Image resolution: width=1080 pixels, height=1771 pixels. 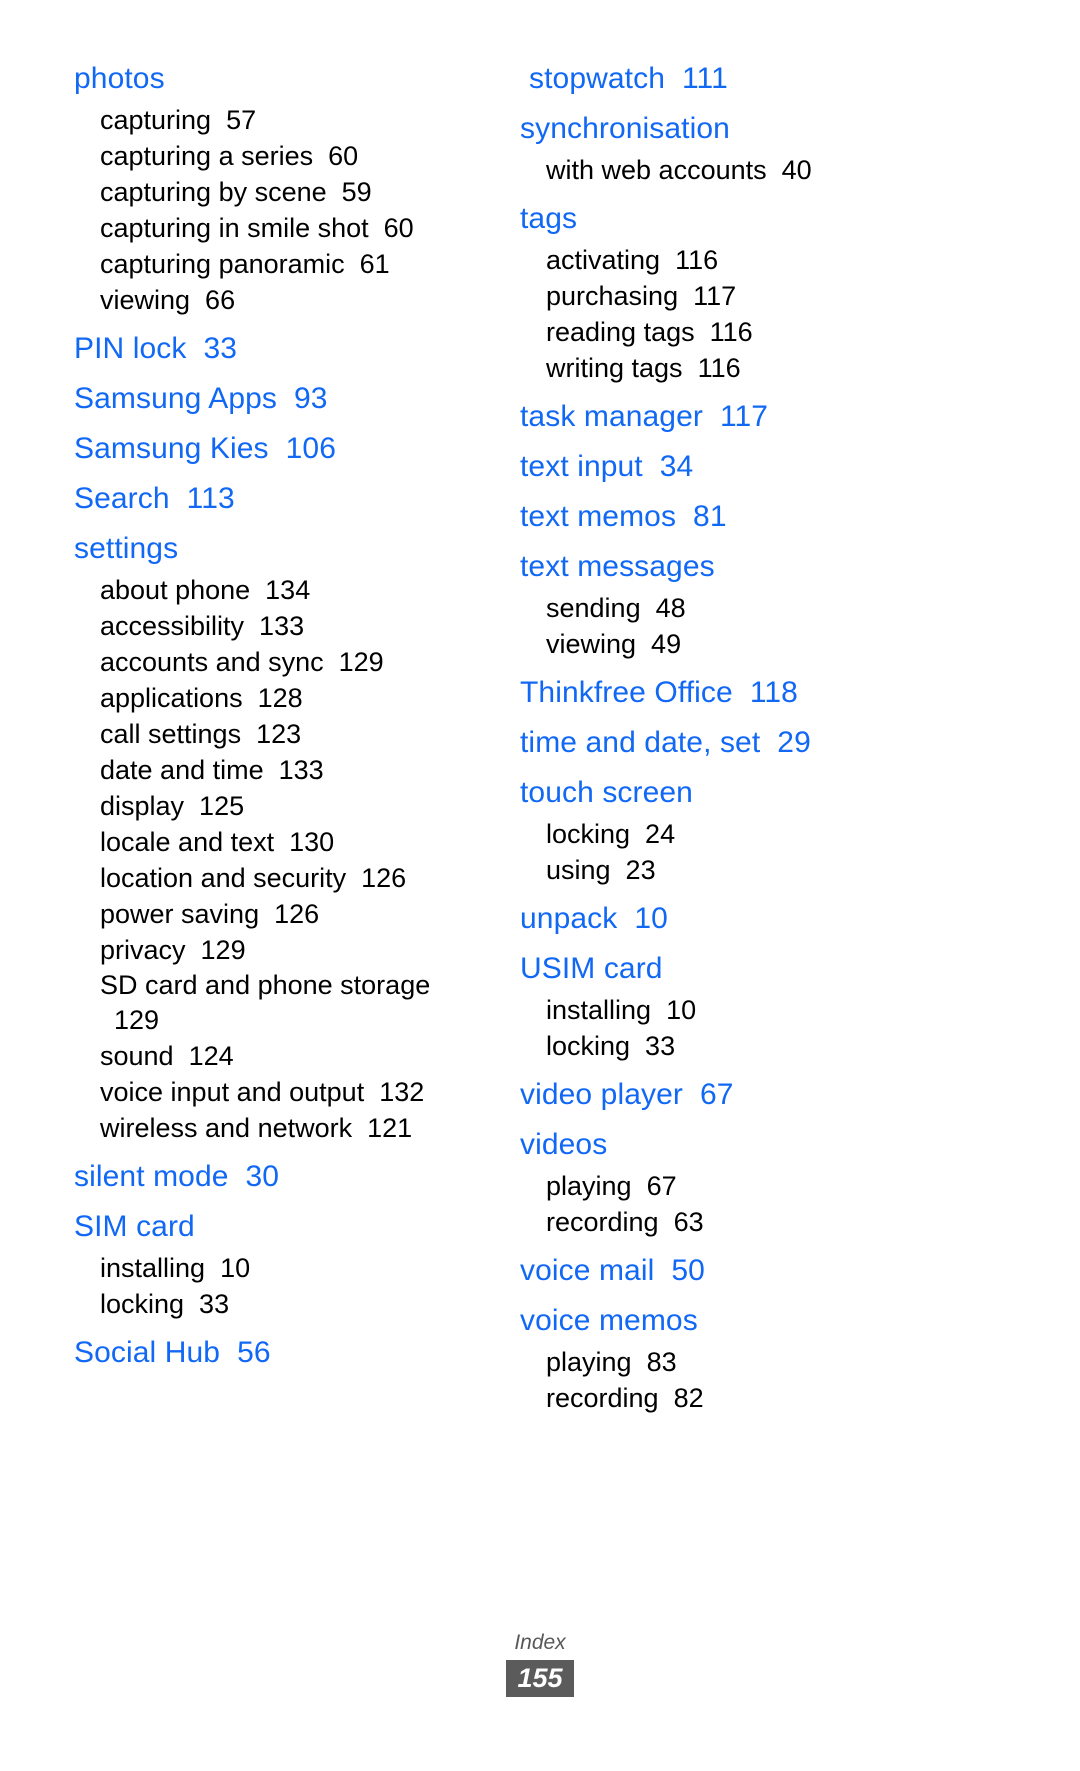 I want to click on index-entry-page-number: 50, so click(x=688, y=1270).